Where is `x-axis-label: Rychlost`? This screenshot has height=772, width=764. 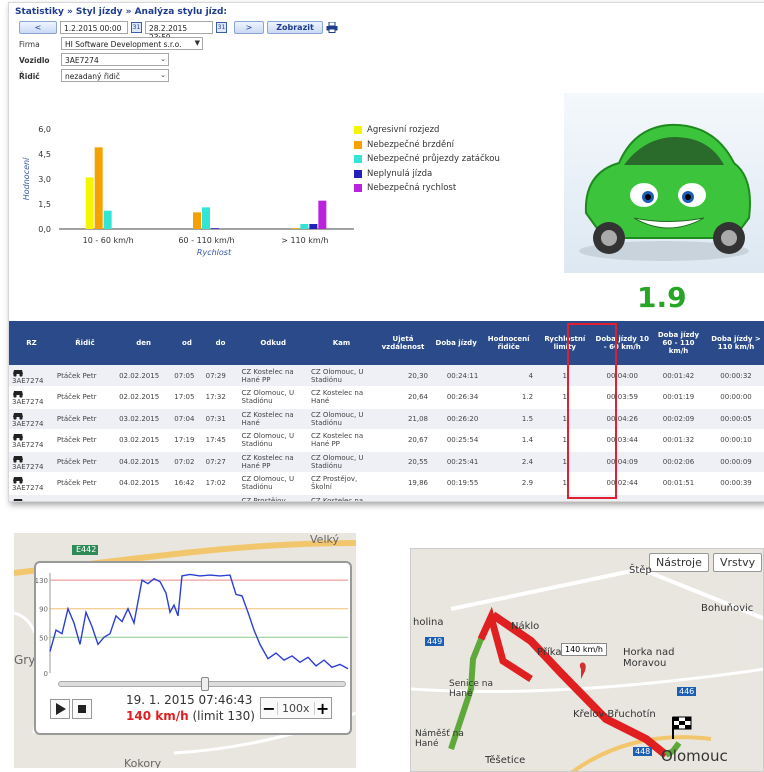 x-axis-label: Rychlost is located at coordinates (214, 252).